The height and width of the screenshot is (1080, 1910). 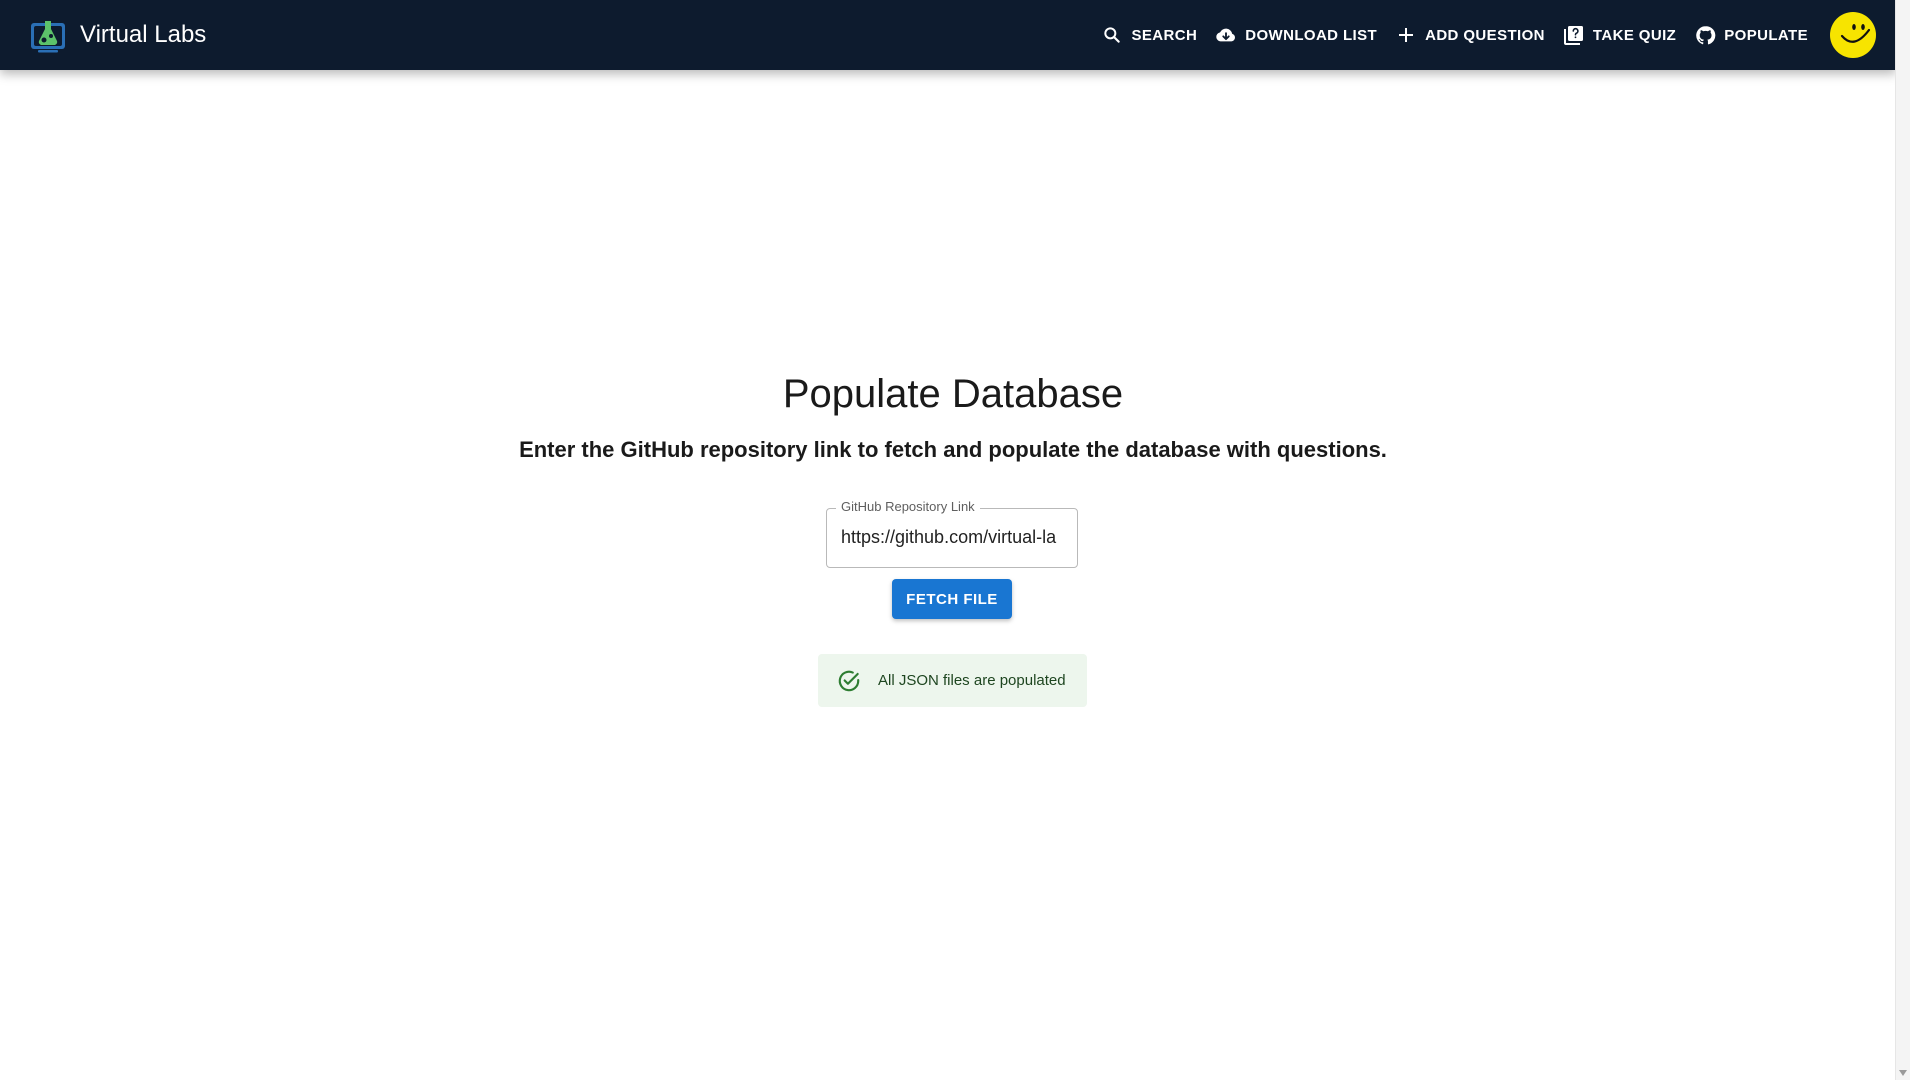 I want to click on populate-button: POPULATE, so click(x=1751, y=35).